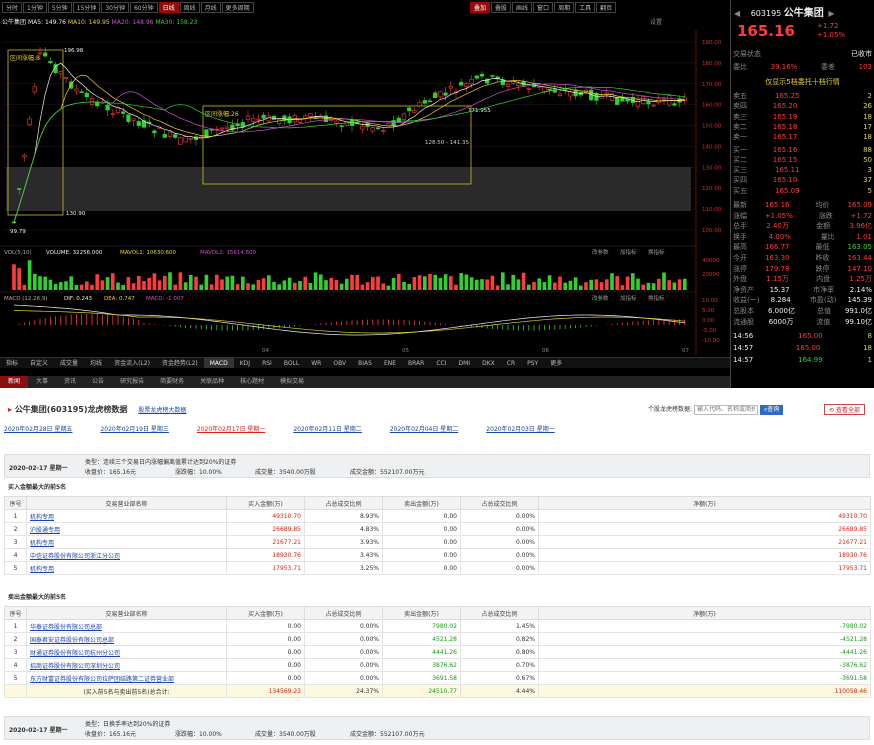 This screenshot has height=745, width=874. Describe the element at coordinates (365, 382) in the screenshot. I see `news-tabs: 新闻 大事 资讯 公告 研究报告 简要财务 关联品种 核心题材 模拟交易` at that location.